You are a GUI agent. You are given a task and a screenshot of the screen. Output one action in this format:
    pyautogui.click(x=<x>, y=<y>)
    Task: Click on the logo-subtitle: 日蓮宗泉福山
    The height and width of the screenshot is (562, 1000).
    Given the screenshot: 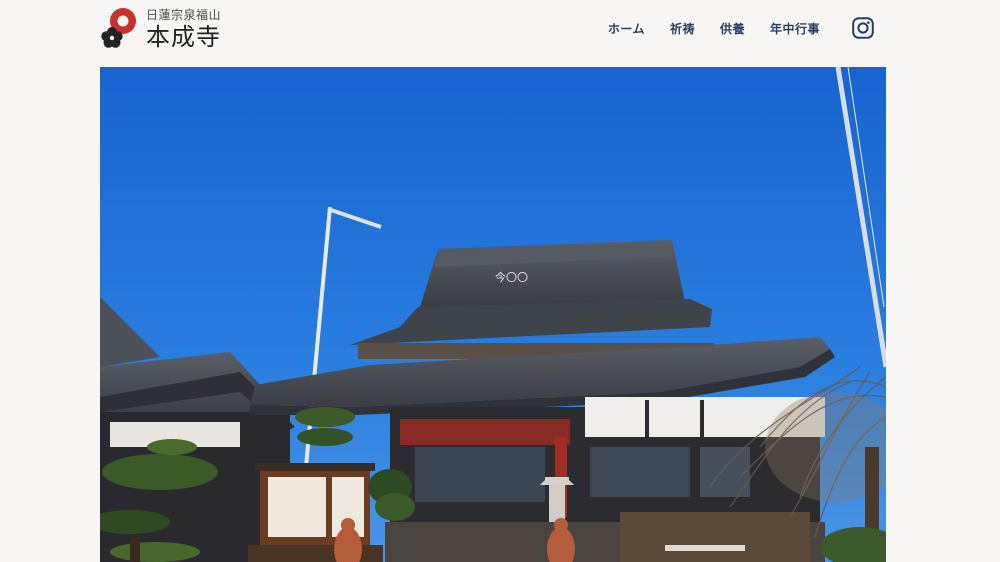 What is the action you would take?
    pyautogui.click(x=184, y=15)
    